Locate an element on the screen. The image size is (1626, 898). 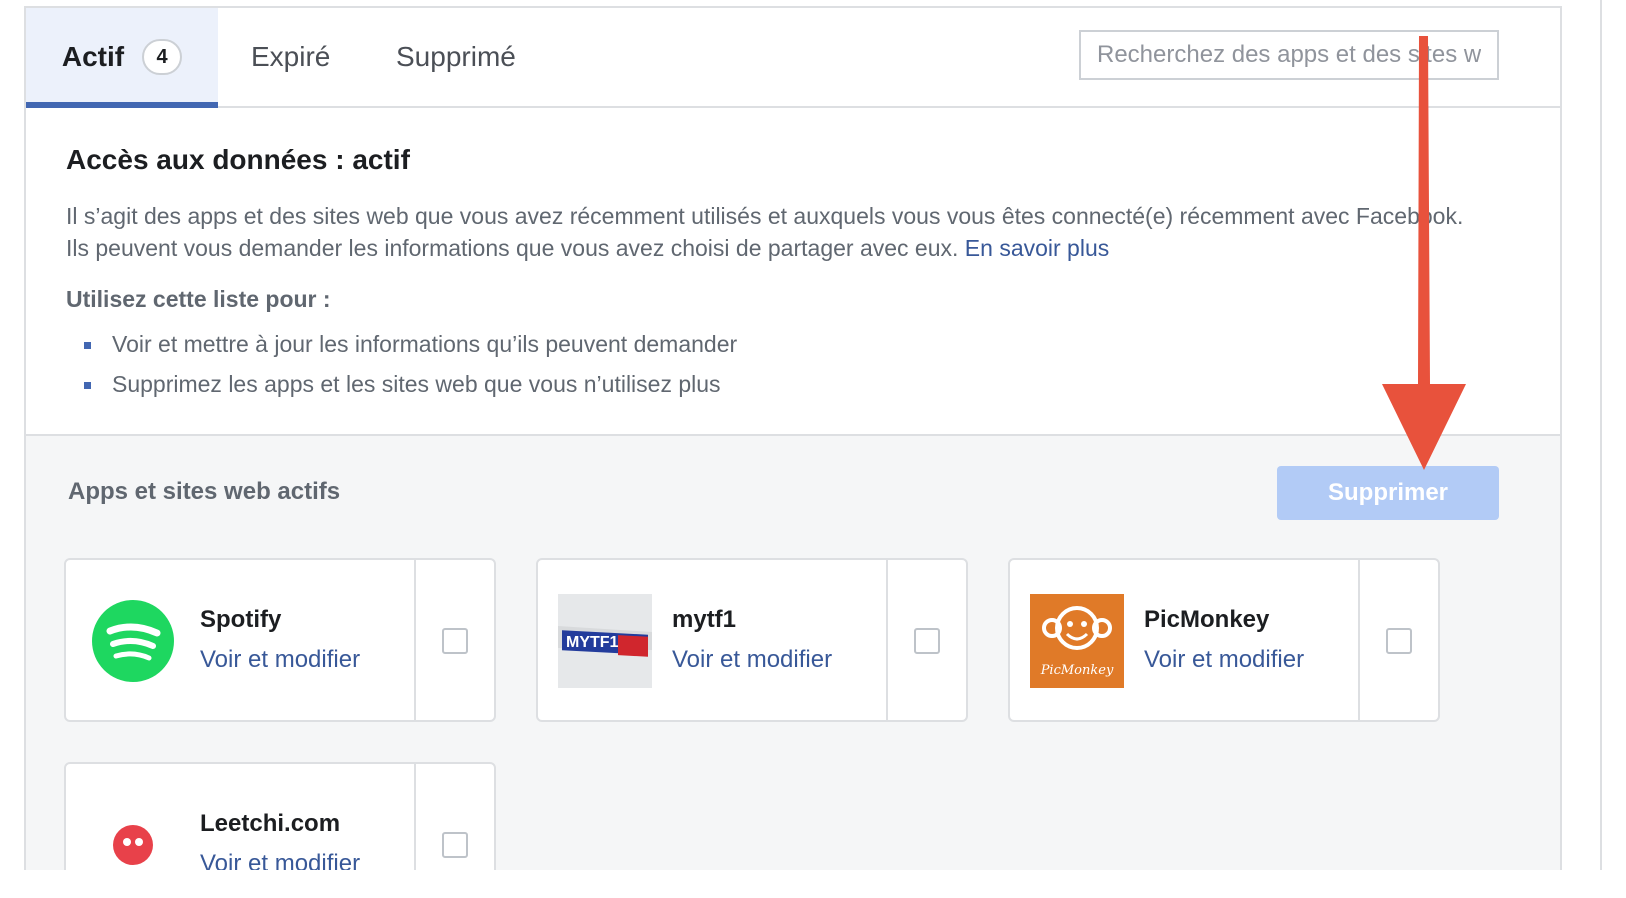
mytf1-logo-icon: MYTF1 is located at coordinates (605, 641).